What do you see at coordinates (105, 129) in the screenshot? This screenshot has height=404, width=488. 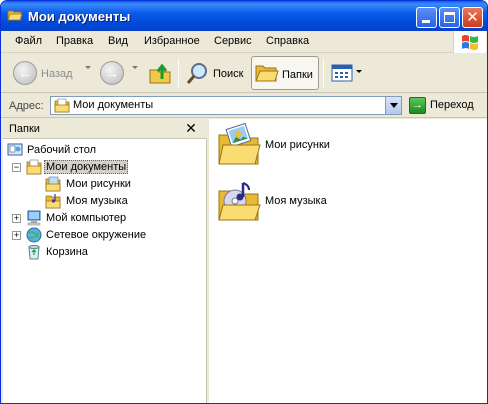 I see `folders-pane-header: Папки ✕` at bounding box center [105, 129].